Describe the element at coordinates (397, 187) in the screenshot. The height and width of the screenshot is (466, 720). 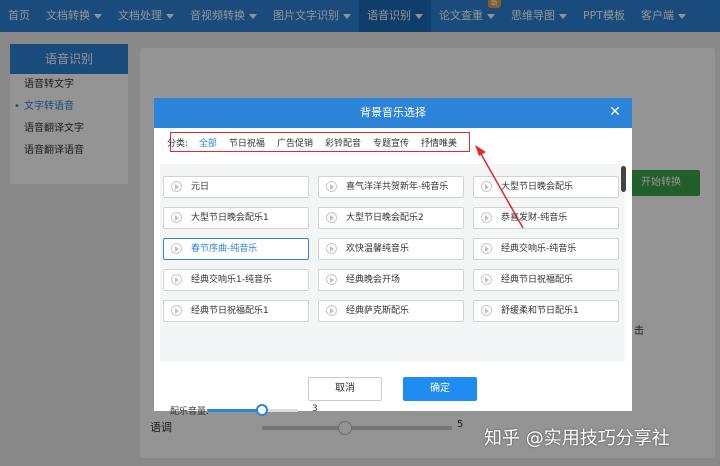
I see `track-name: 喜气洋洋共贺新年-纯音乐` at that location.